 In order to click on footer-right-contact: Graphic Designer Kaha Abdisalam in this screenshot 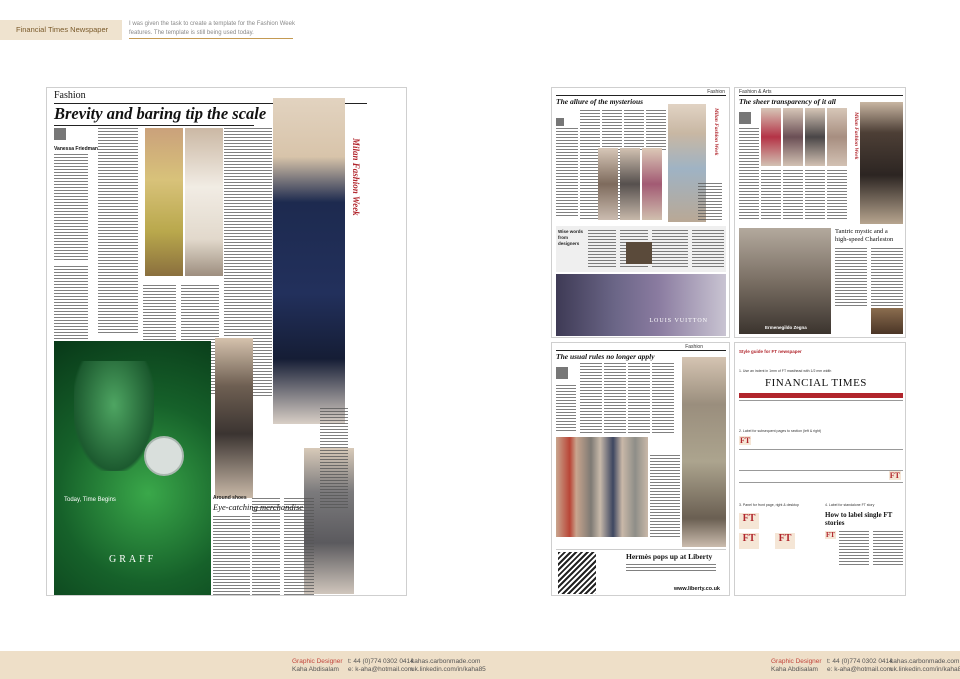, I will do `click(796, 666)`.